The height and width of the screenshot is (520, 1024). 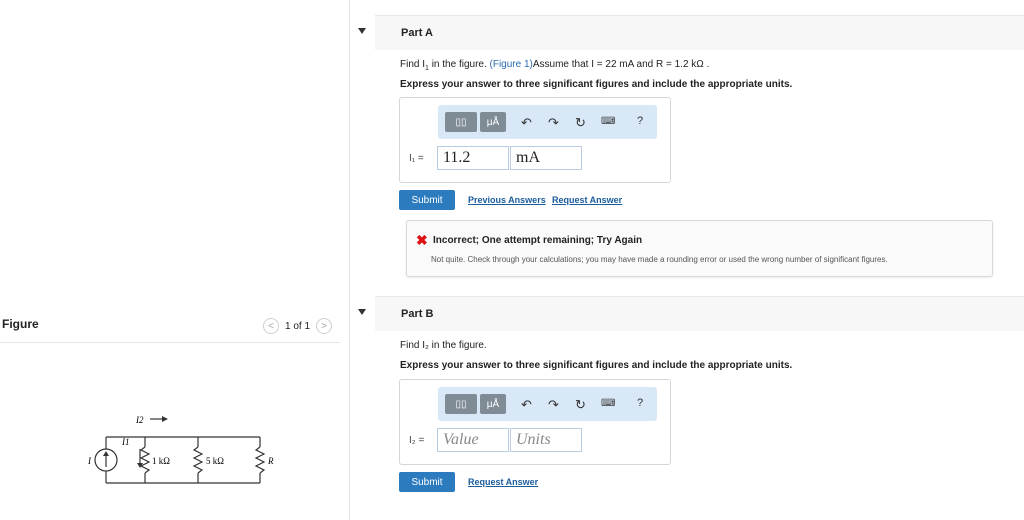 What do you see at coordinates (443, 345) in the screenshot?
I see `part-b-question: Find I₂ in the figure.` at bounding box center [443, 345].